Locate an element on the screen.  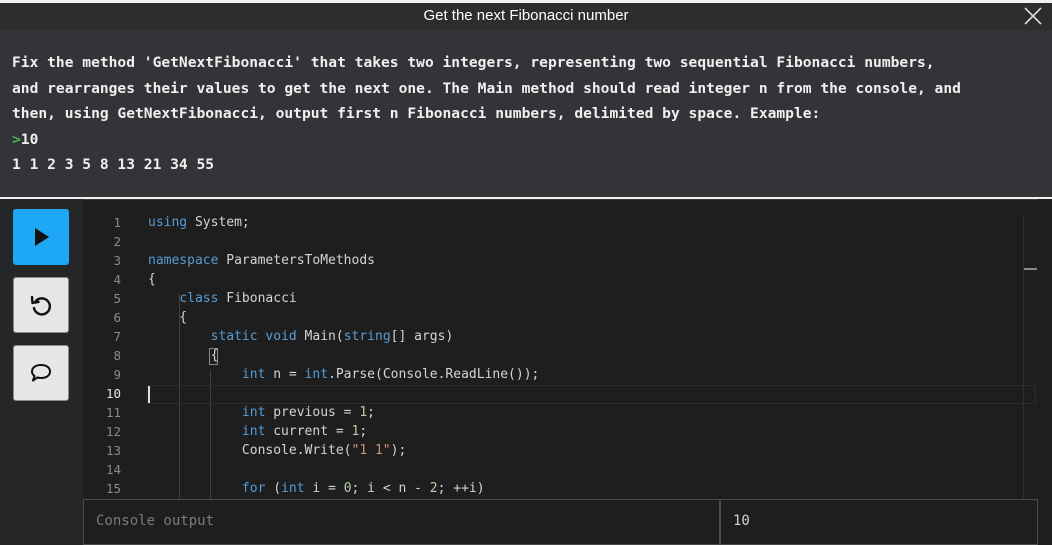
line-number: 7 is located at coordinates (117, 336).